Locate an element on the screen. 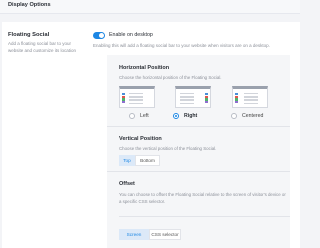 The image size is (320, 248). horizontal-option-centered: Centered is located at coordinates (247, 116).